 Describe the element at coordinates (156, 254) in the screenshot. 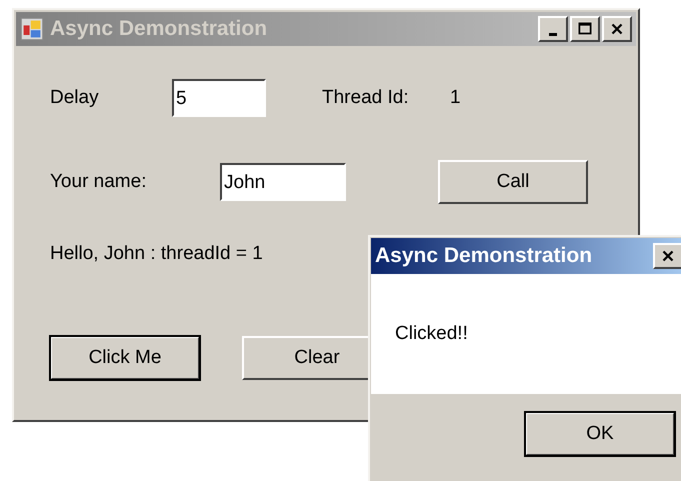

I see `greeting-text: Hello, John : threadId = 1` at that location.